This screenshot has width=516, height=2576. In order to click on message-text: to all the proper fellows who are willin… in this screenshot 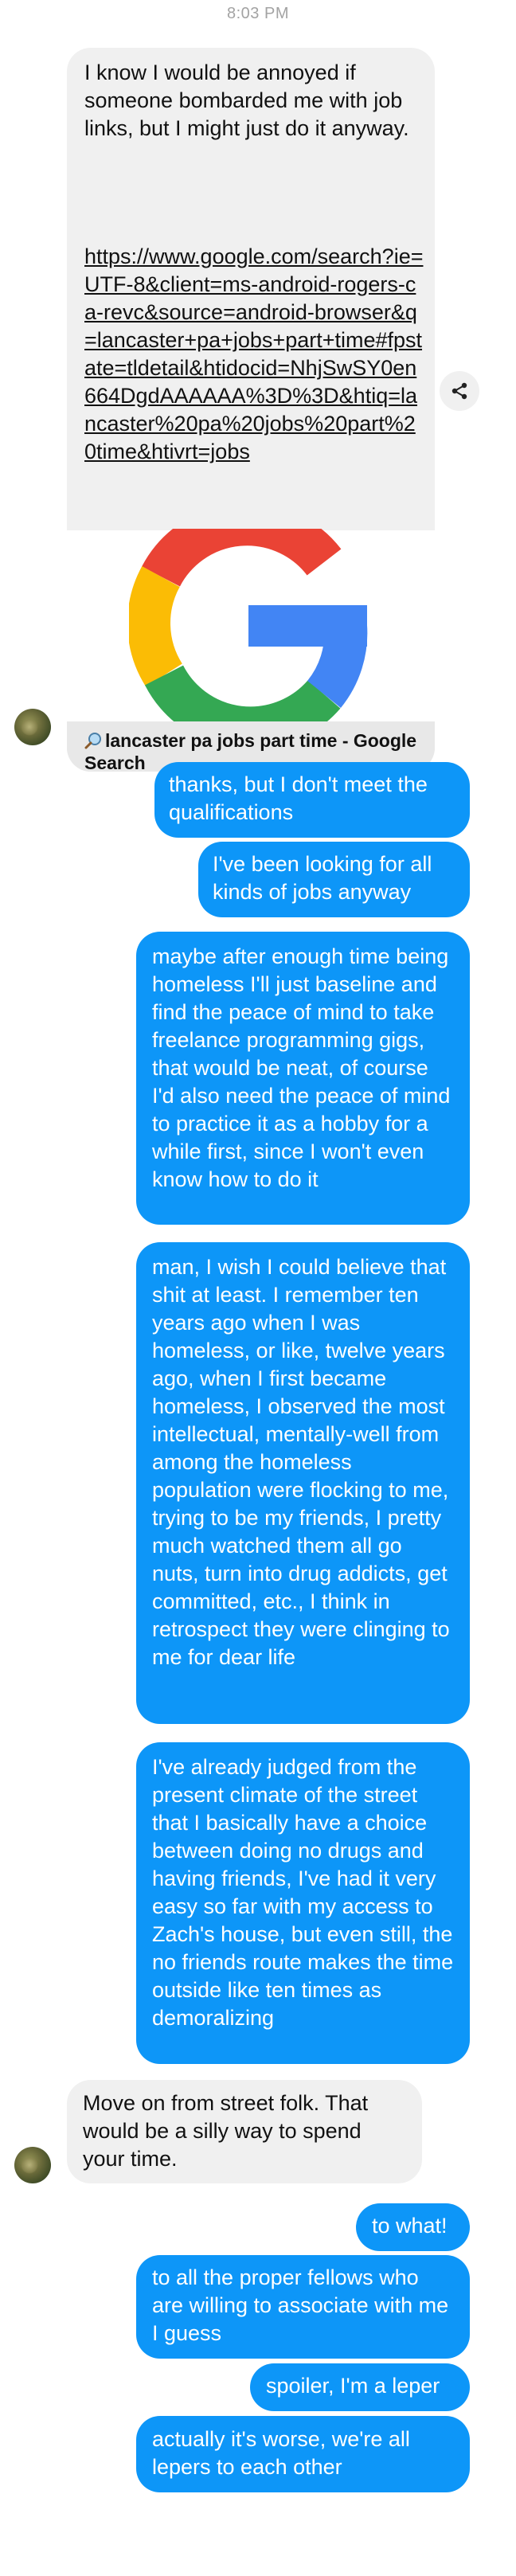, I will do `click(303, 2305)`.